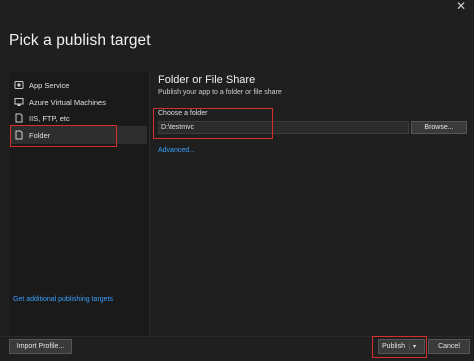  Describe the element at coordinates (412, 346) in the screenshot. I see `chevron-down-icon: ▾` at that location.